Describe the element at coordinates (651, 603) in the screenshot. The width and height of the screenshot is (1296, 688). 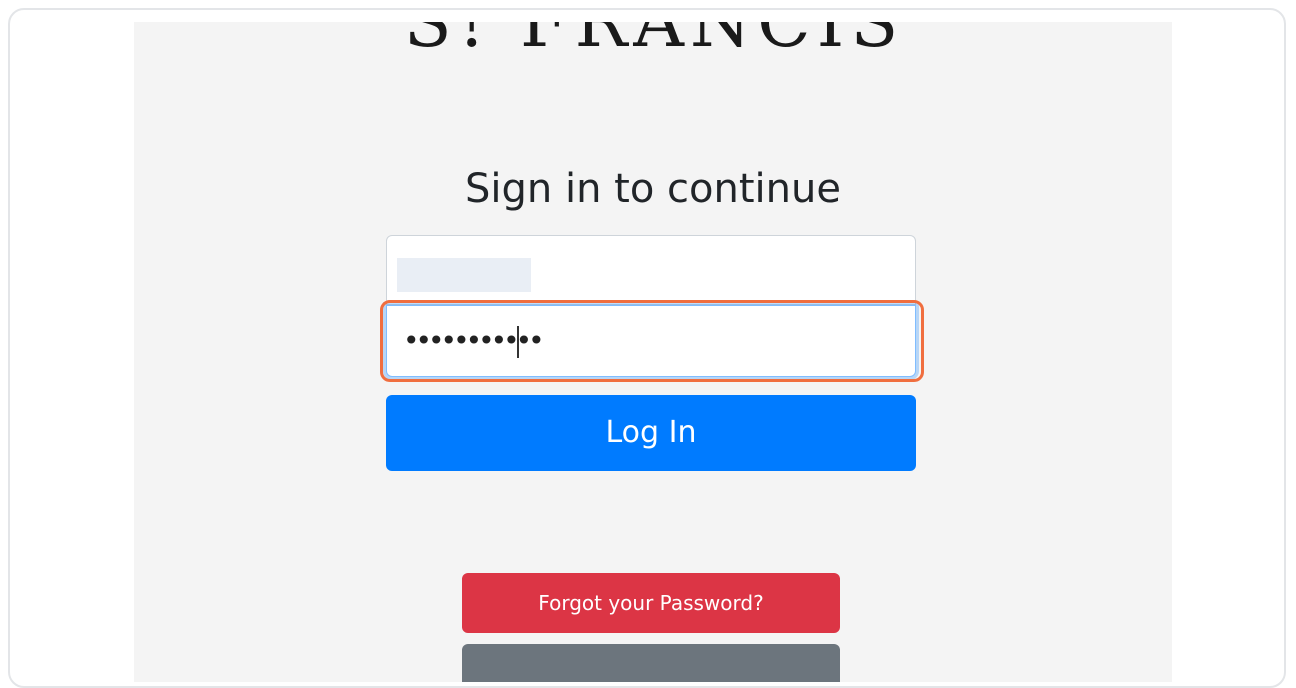
I see `forgot-password-button: Forgot your Password?` at that location.